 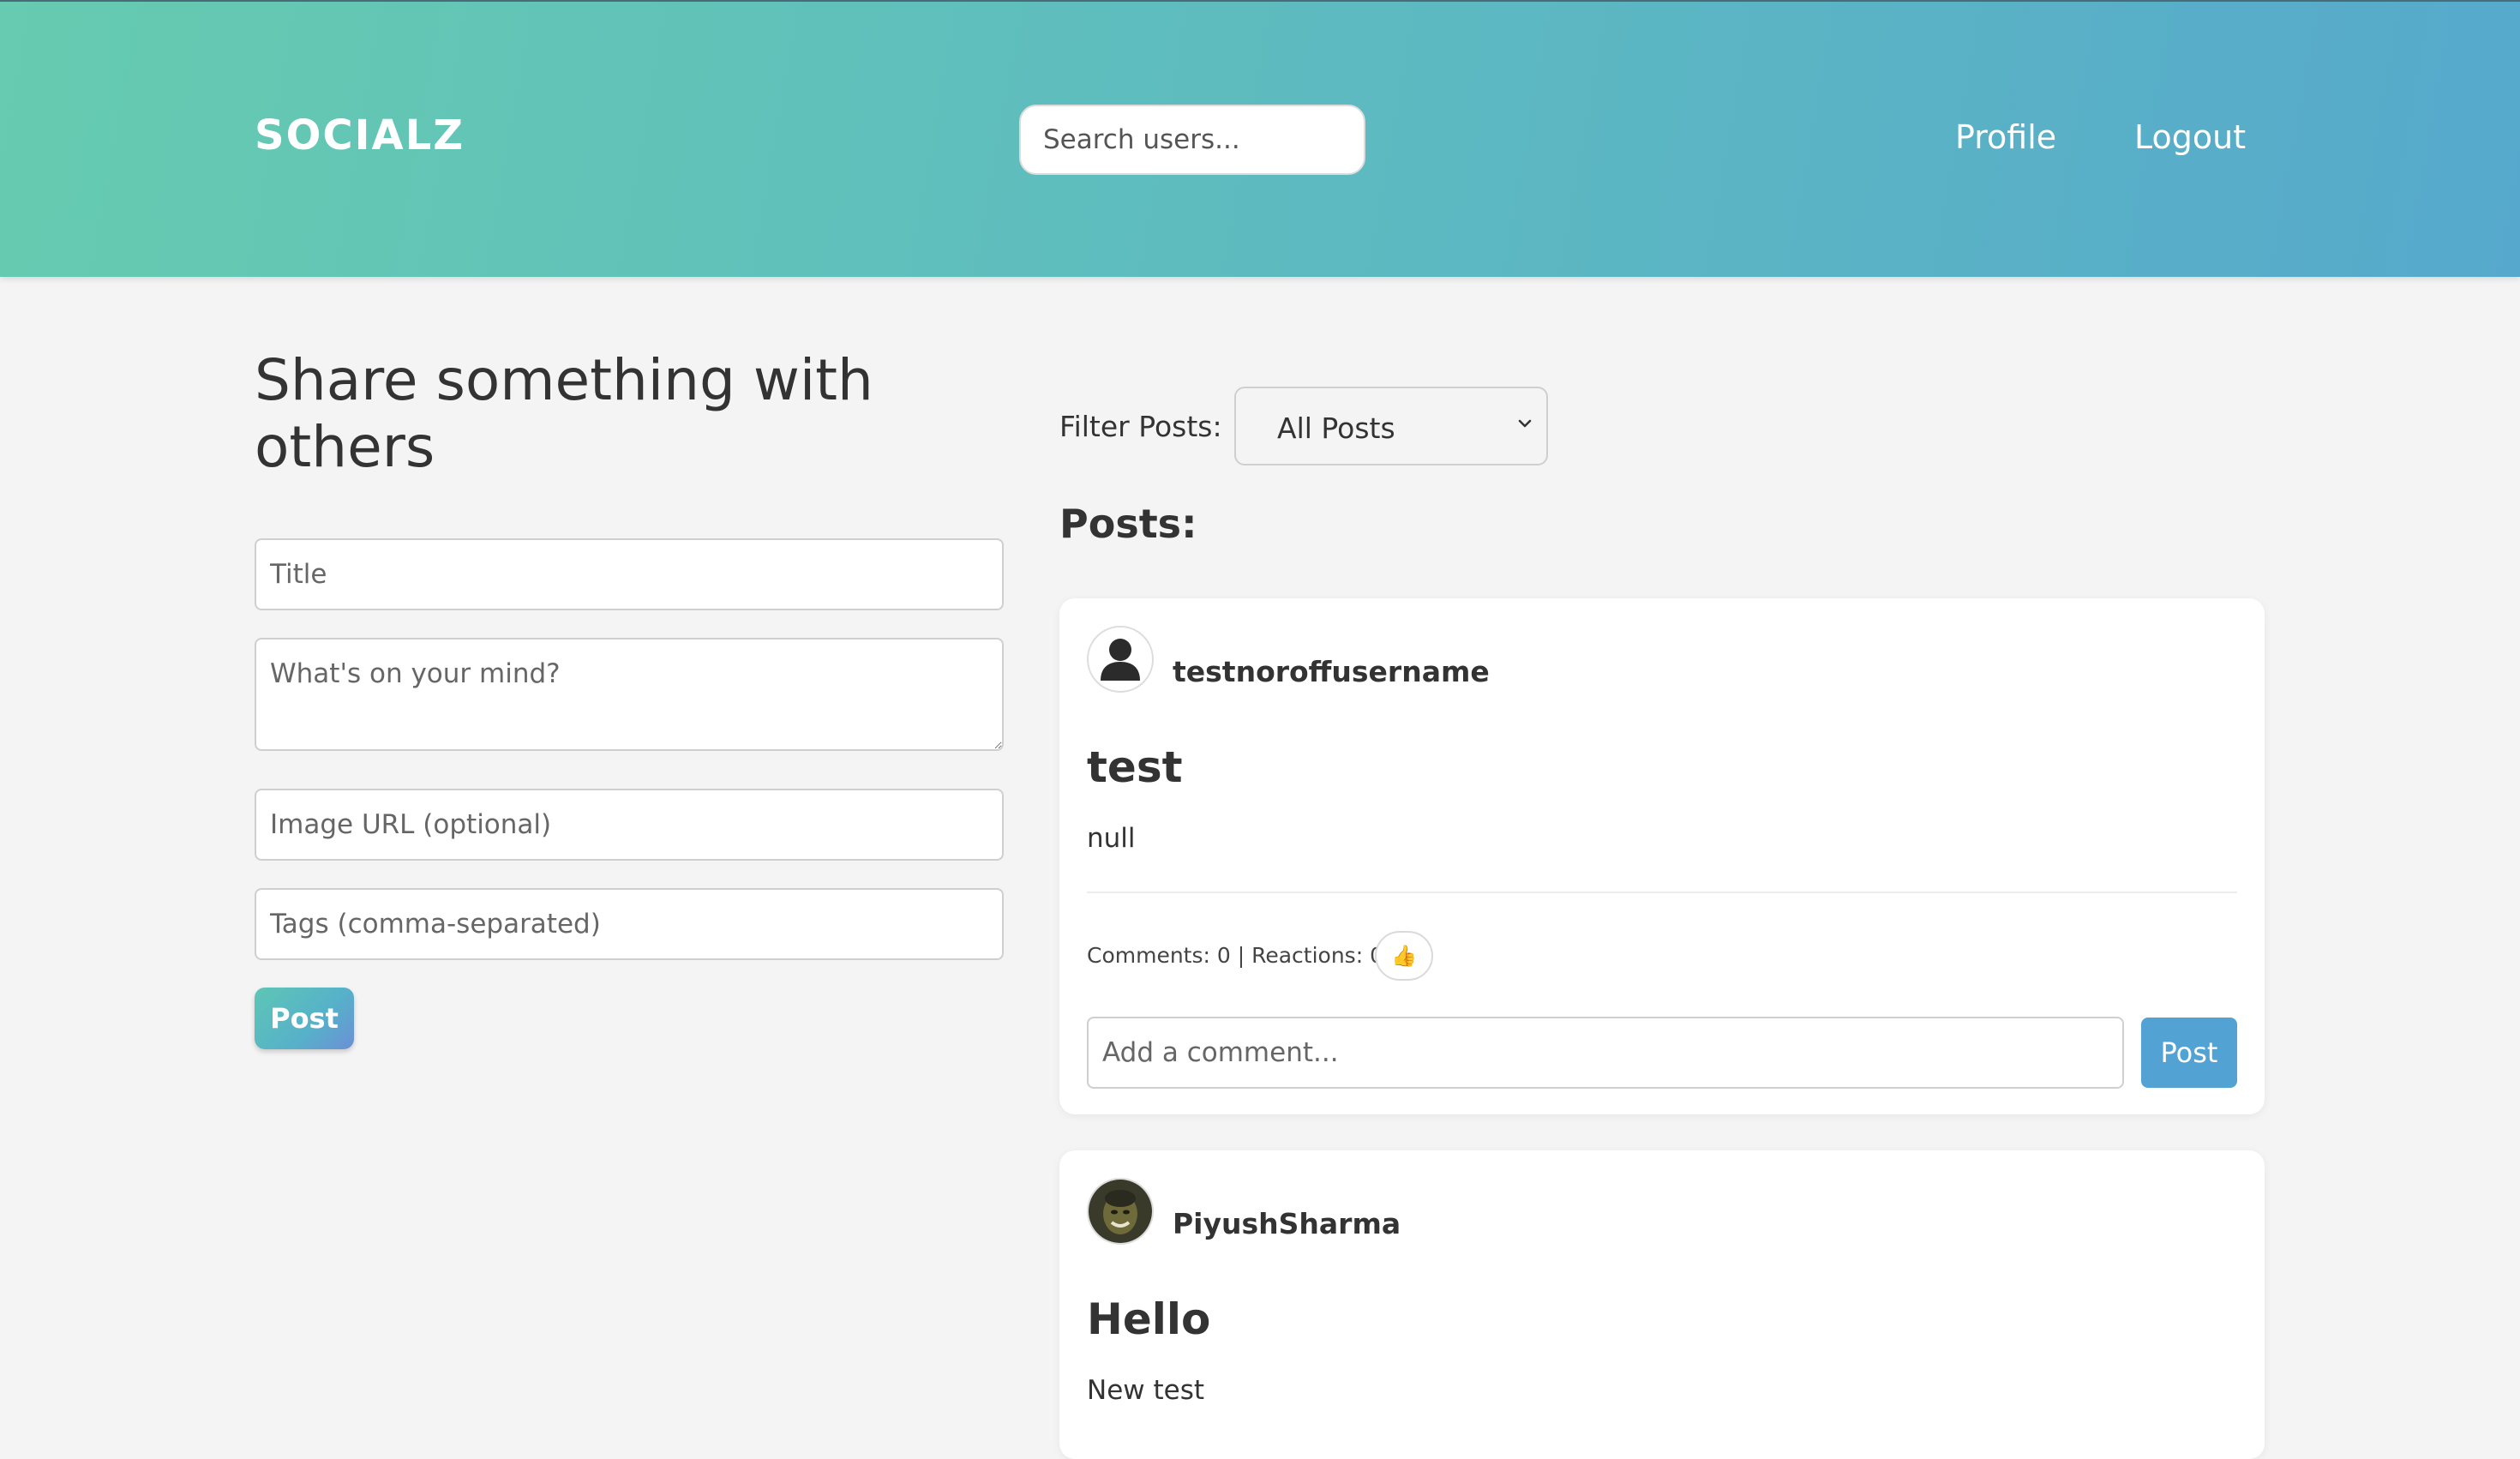 What do you see at coordinates (1525, 423) in the screenshot?
I see `chevron-down-icon` at bounding box center [1525, 423].